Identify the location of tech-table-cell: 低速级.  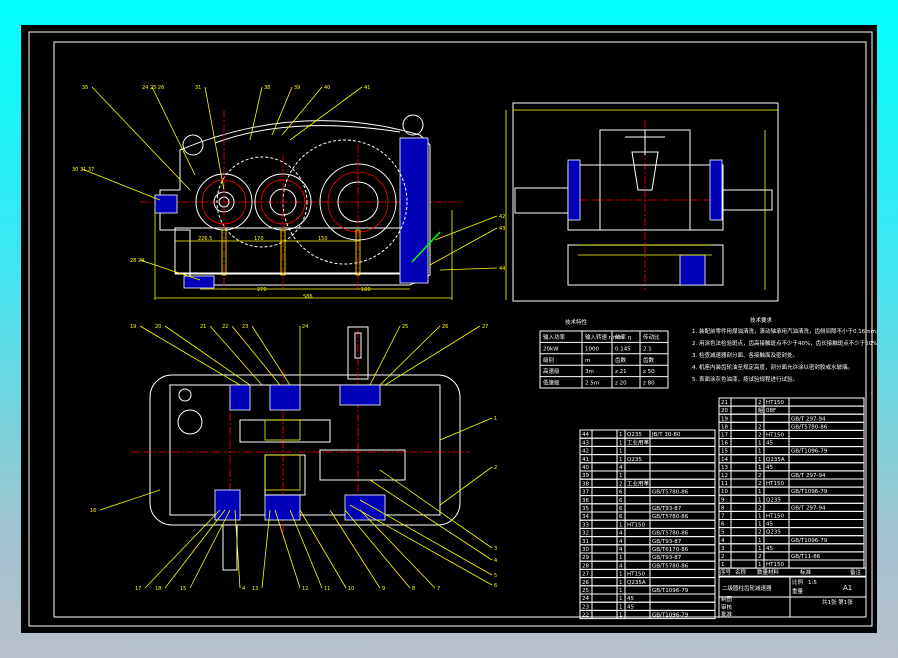
(551, 383).